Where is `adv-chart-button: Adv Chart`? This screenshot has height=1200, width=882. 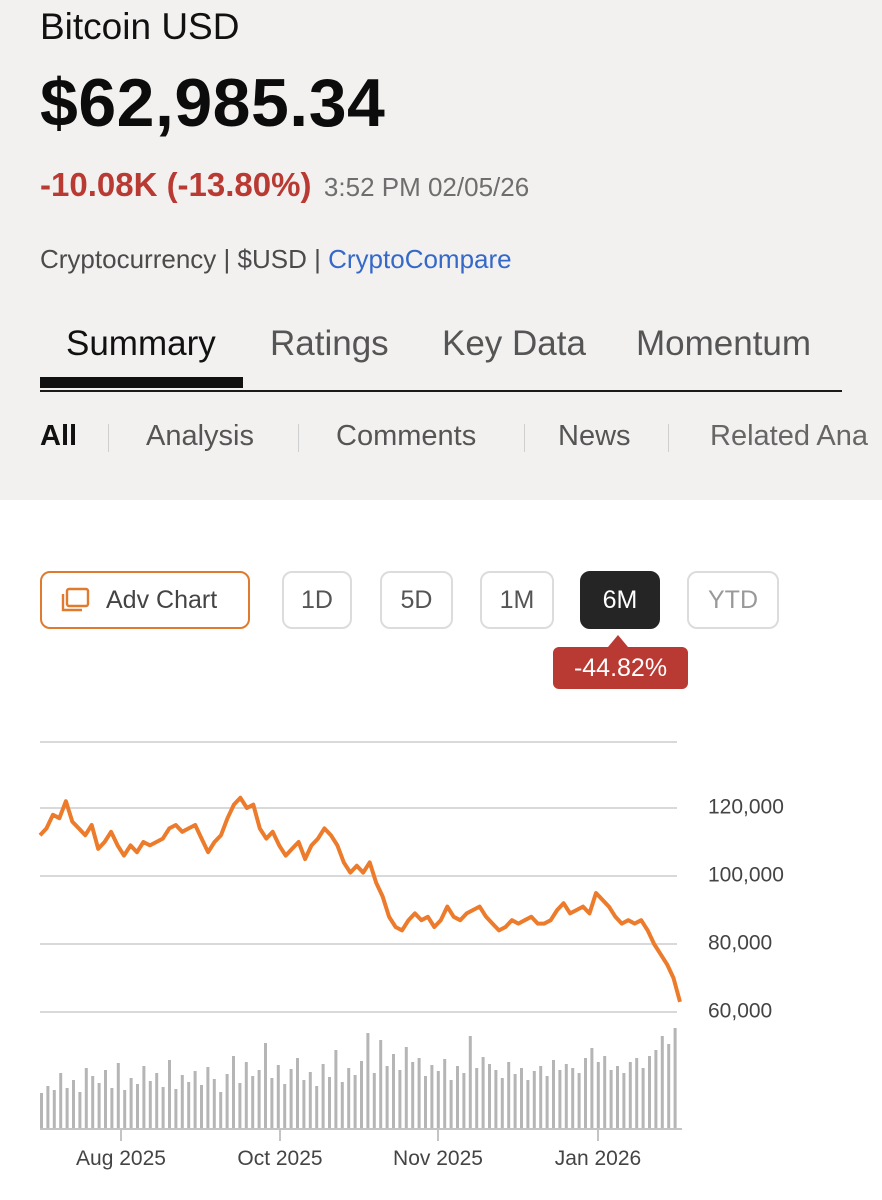
adv-chart-button: Adv Chart is located at coordinates (145, 600).